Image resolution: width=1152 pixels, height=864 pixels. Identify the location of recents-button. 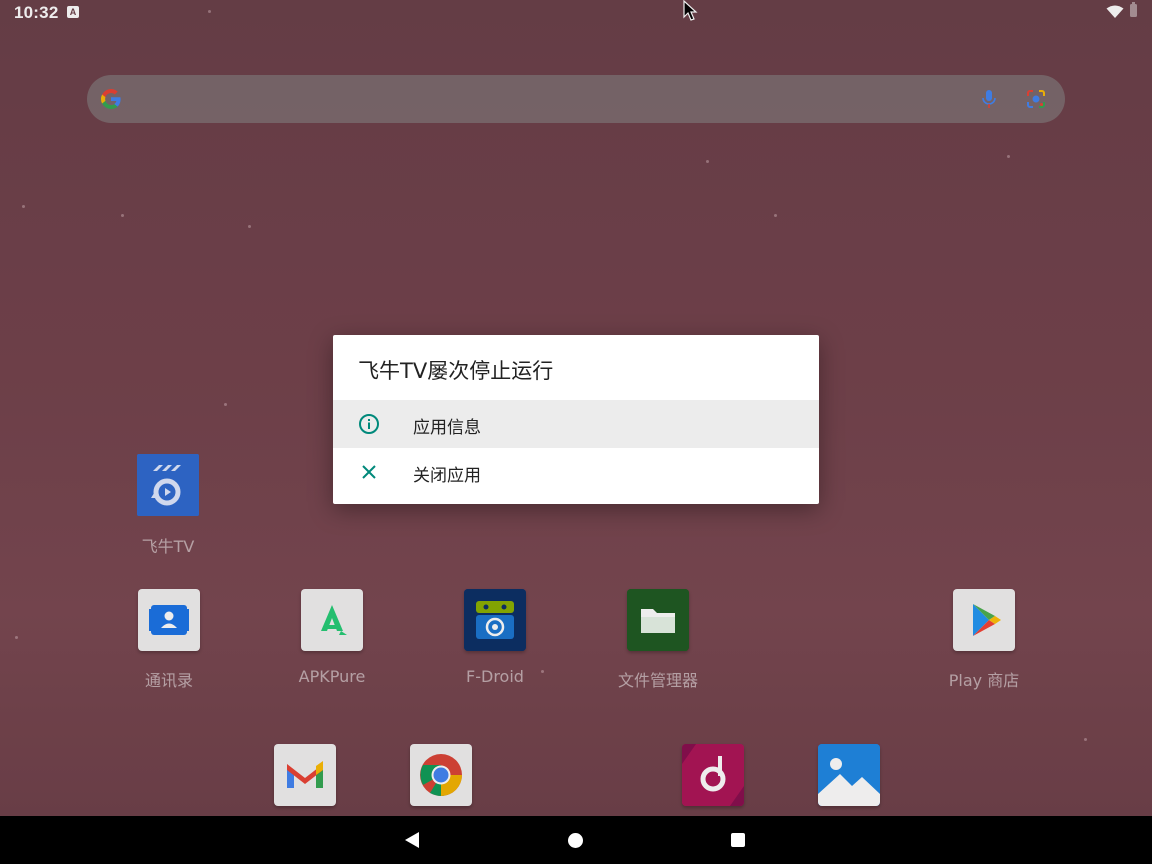
(738, 840).